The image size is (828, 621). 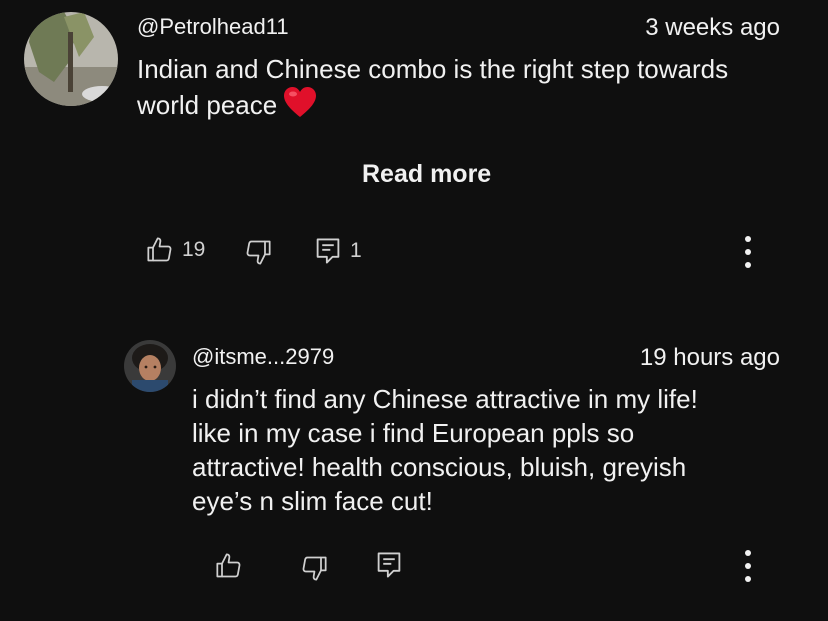 I want to click on like-button: 19, so click(x=175, y=250).